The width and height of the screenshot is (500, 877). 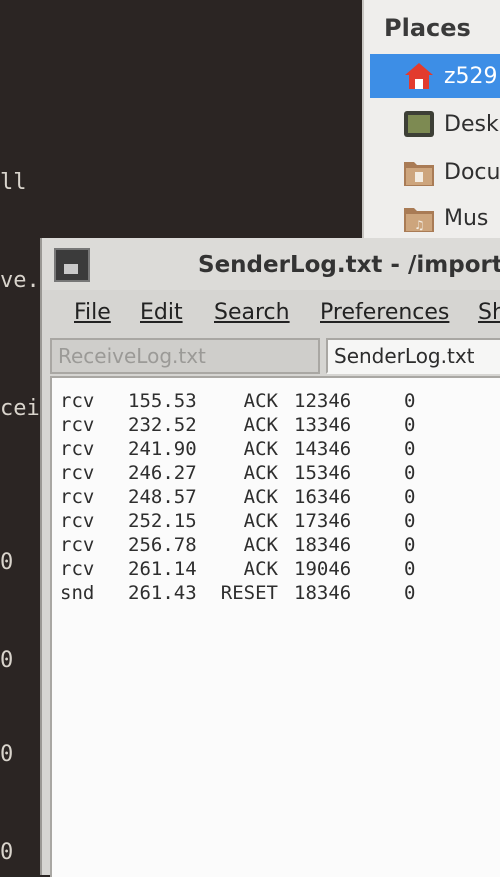 I want to click on terminal-line: cei, so click(x=20, y=408).